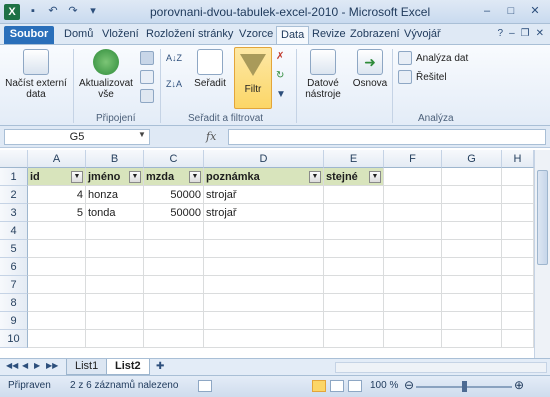 This screenshot has height=397, width=550. Describe the element at coordinates (518, 159) in the screenshot. I see `column-header: H` at that location.